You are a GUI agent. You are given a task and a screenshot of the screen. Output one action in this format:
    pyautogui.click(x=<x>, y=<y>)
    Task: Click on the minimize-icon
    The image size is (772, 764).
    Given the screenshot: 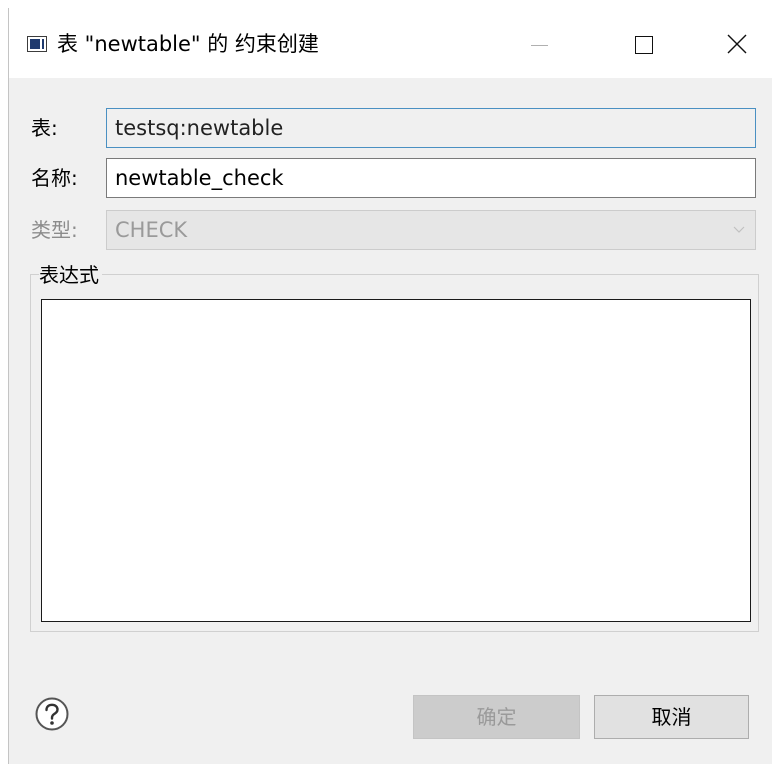 What is the action you would take?
    pyautogui.click(x=539, y=45)
    